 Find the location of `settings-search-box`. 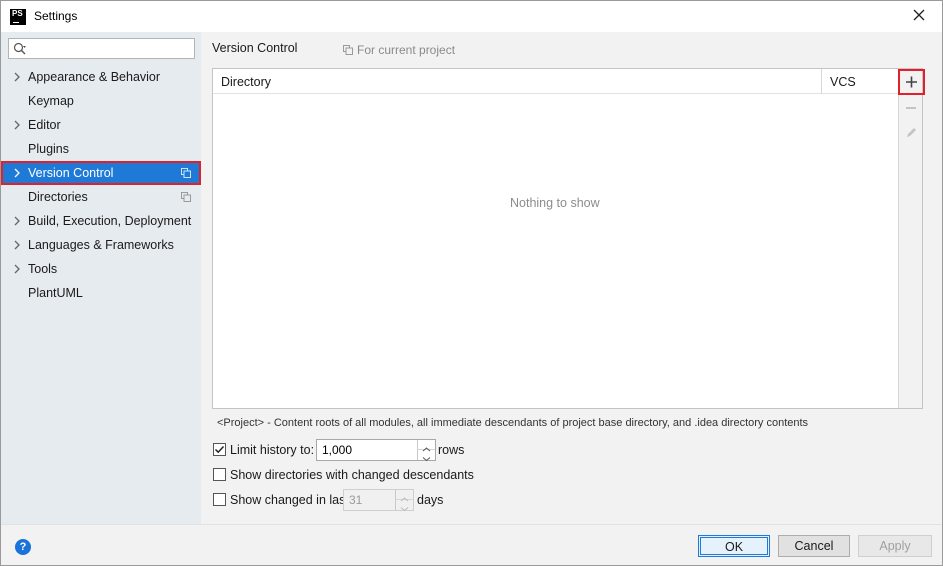

settings-search-box is located at coordinates (101, 48).